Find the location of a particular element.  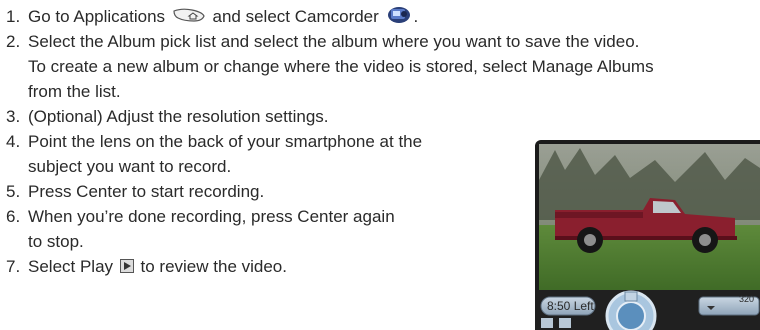

step-2-continued: from the list. is located at coordinates (74, 91).